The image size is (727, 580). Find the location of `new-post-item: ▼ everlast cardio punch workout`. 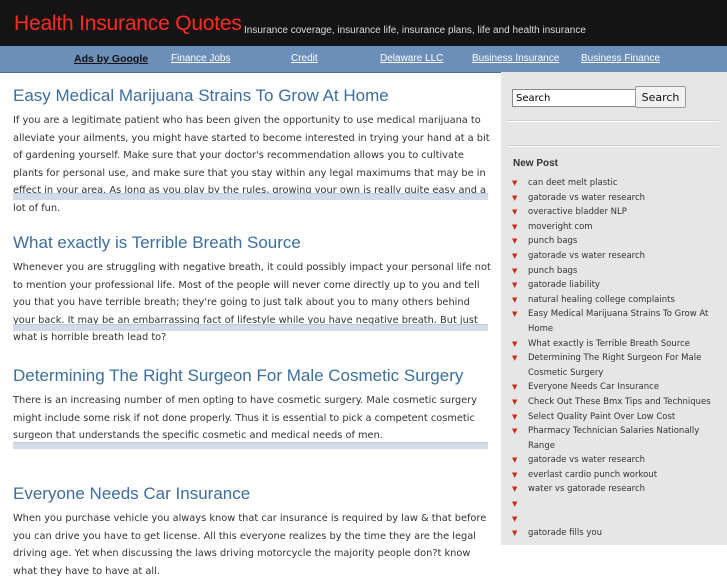

new-post-item: ▼ everlast cardio punch workout is located at coordinates (616, 475).